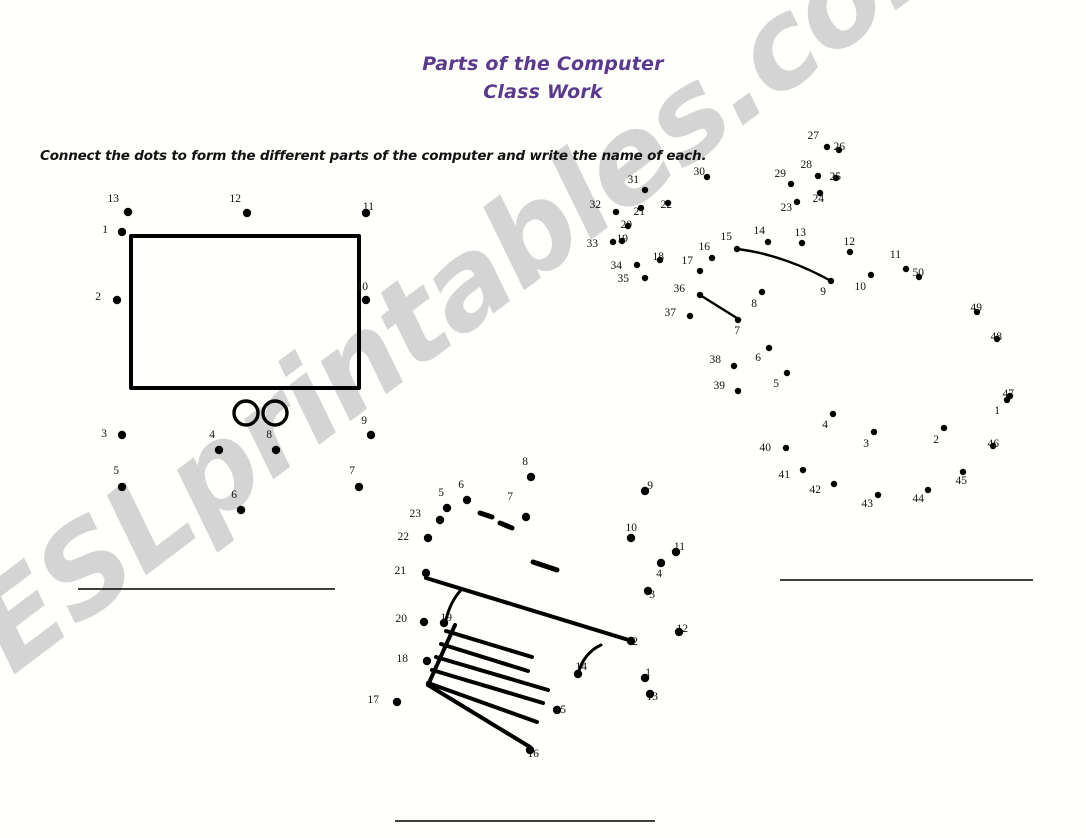  What do you see at coordinates (825, 425) in the screenshot?
I see `mouse-dot-label-4: 4` at bounding box center [825, 425].